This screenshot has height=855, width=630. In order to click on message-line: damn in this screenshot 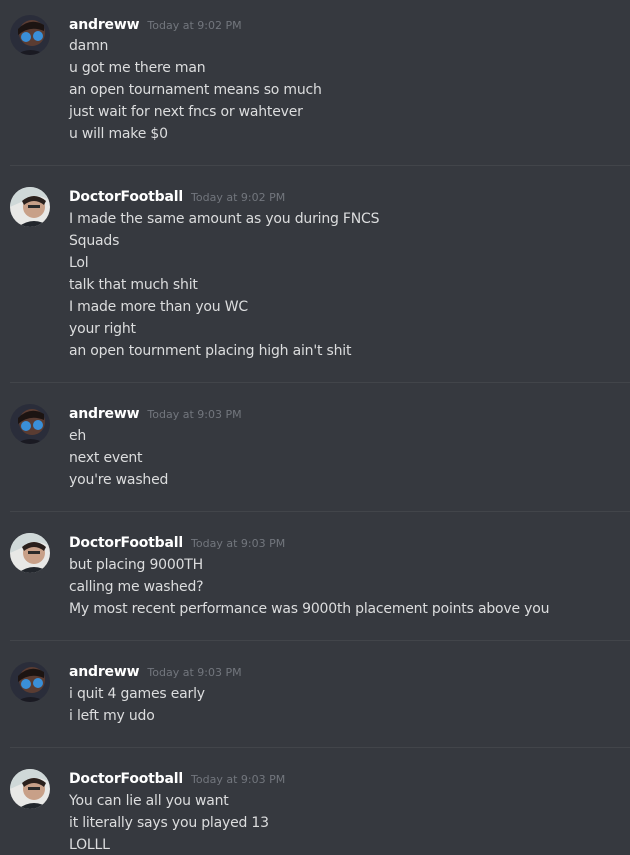, I will do `click(89, 46)`.